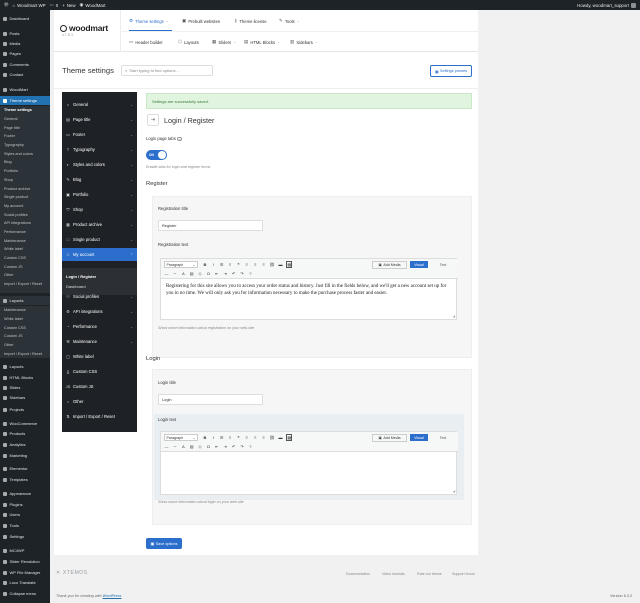  Describe the element at coordinates (99, 341) in the screenshot. I see `settings-nav-maintenance: ⚒ Maintenance ⌄` at that location.